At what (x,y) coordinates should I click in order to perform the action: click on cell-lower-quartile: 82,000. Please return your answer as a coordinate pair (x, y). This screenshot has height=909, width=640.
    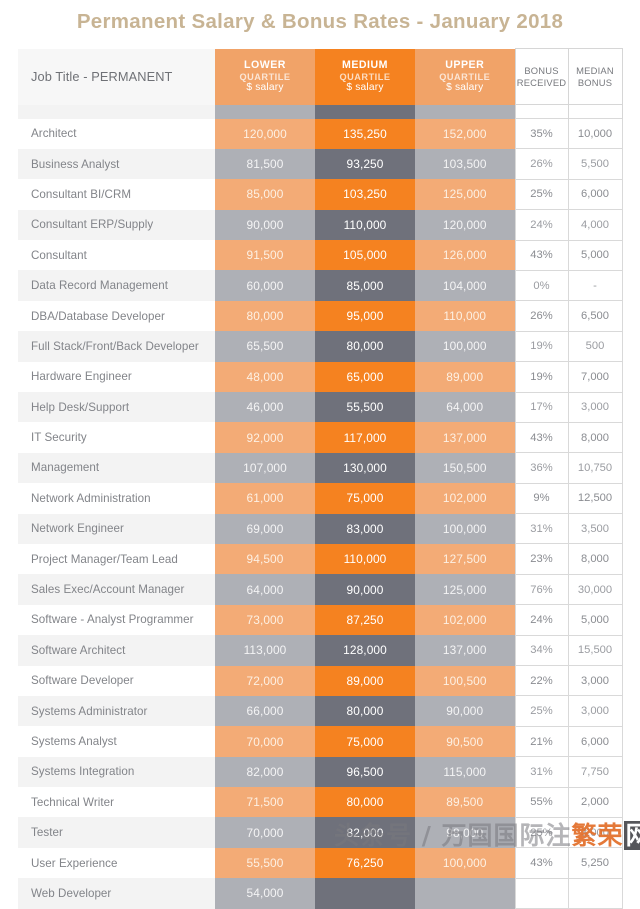
    Looking at the image, I should click on (265, 772).